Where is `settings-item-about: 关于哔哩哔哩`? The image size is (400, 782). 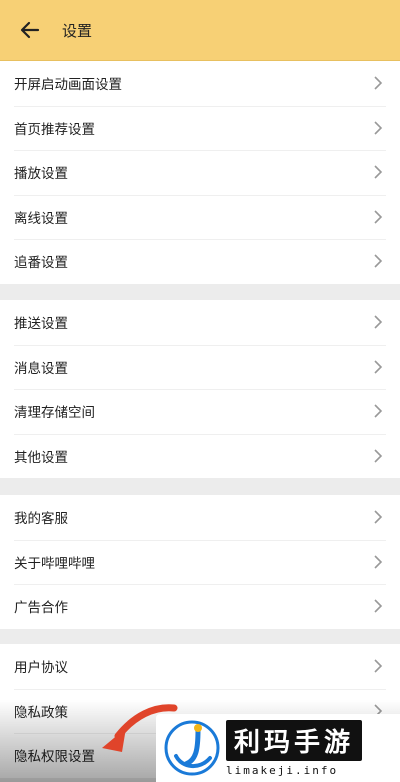 settings-item-about: 关于哔哩哔哩 is located at coordinates (200, 562).